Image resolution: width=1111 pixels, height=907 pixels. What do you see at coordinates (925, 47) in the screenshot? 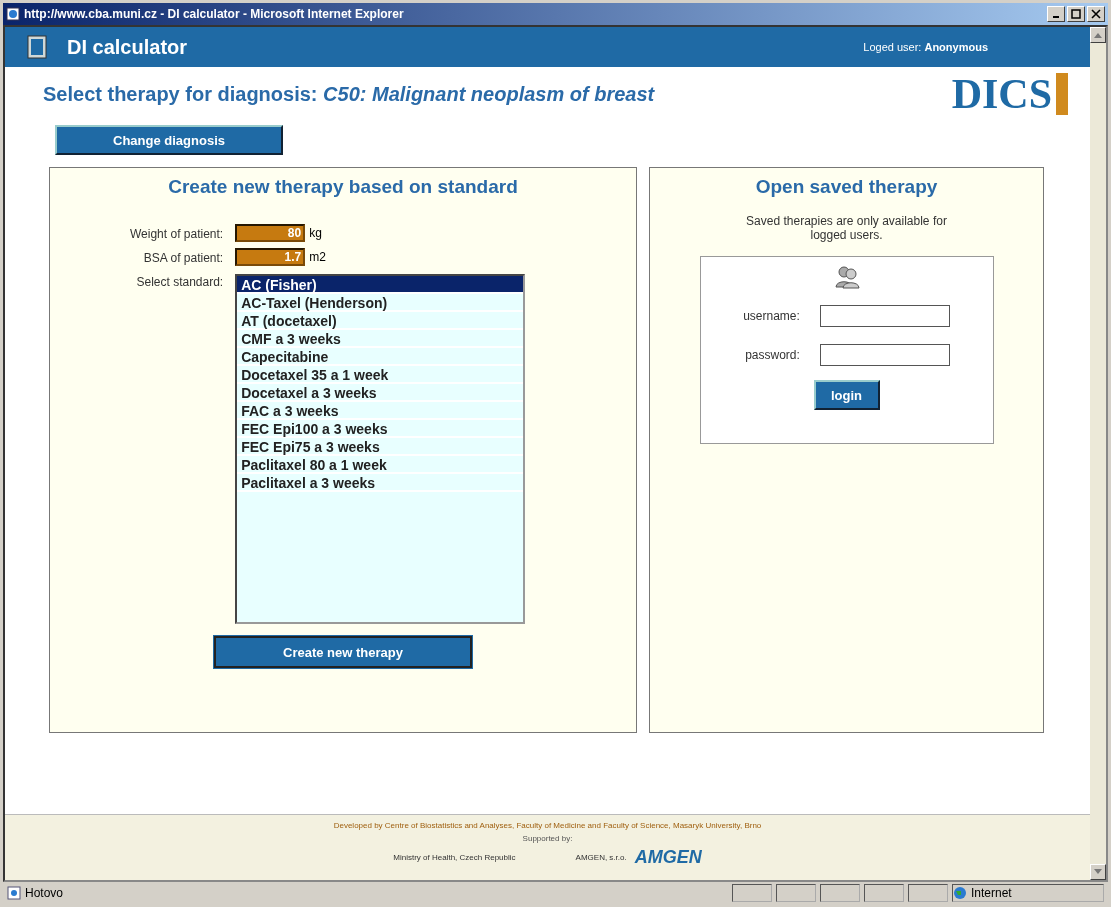
I see `logged-user: Loged user: Anonymous` at bounding box center [925, 47].